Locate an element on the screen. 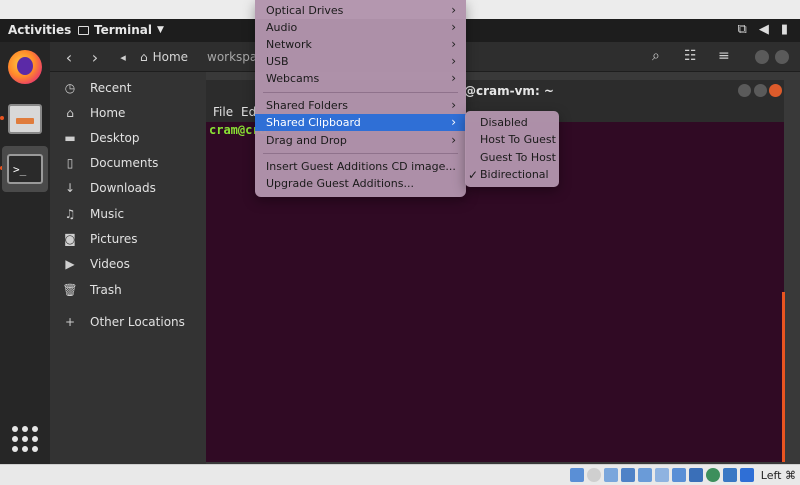 The height and width of the screenshot is (485, 800). show-applications-icon is located at coordinates (25, 439).